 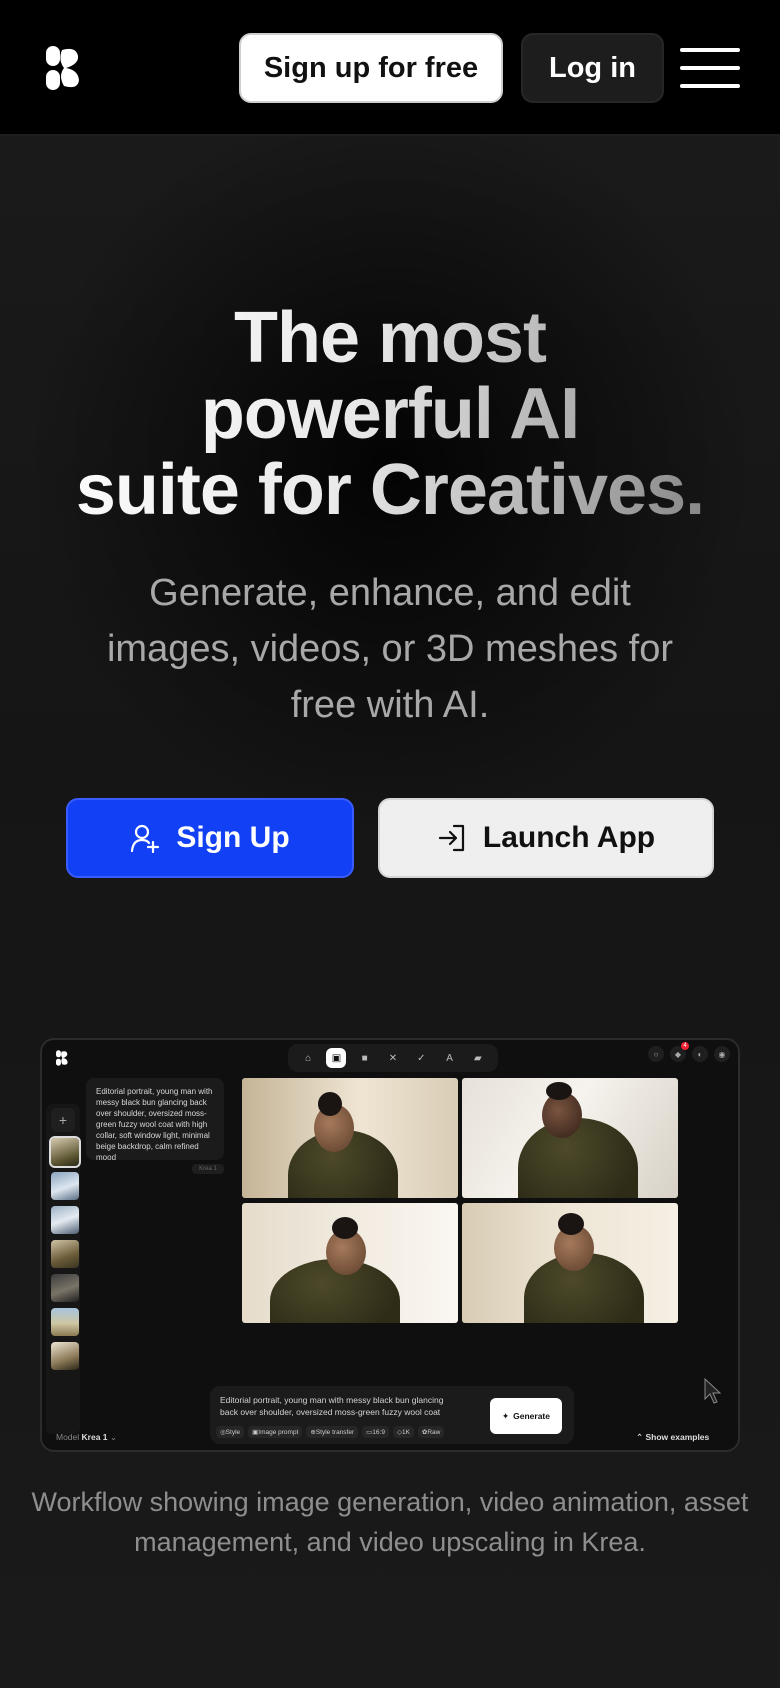 I want to click on chip-label: 1K, so click(x=405, y=1432).